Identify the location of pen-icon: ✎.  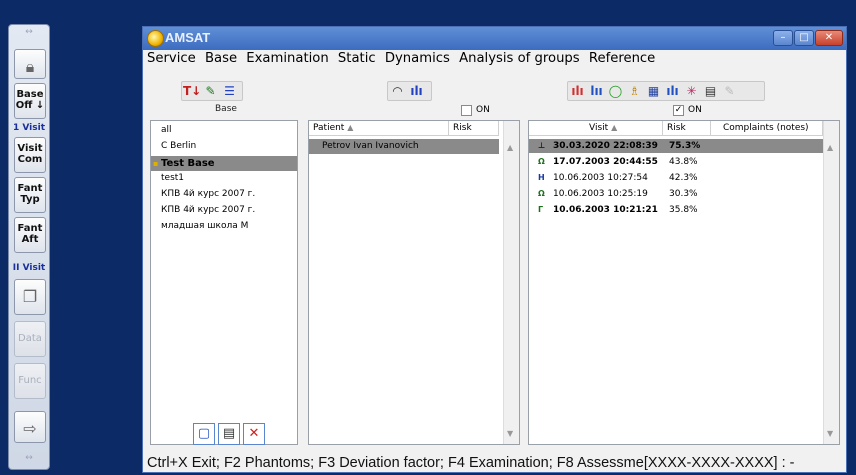
(729, 91).